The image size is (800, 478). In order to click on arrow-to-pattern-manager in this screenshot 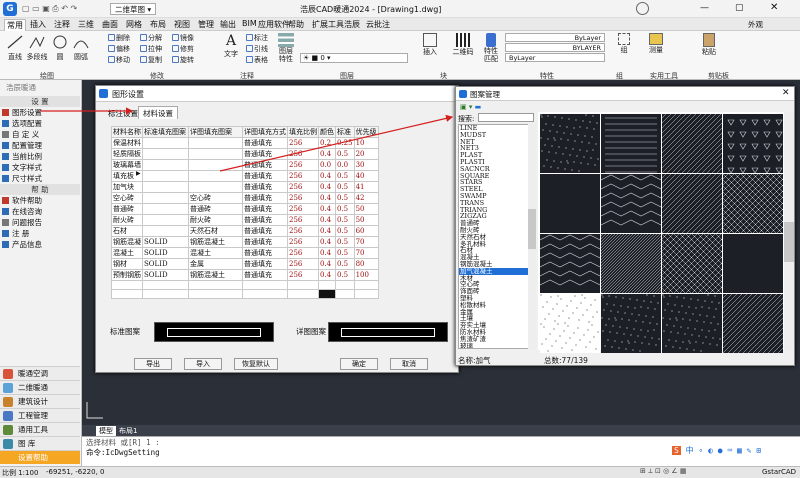, I will do `click(336, 143)`.